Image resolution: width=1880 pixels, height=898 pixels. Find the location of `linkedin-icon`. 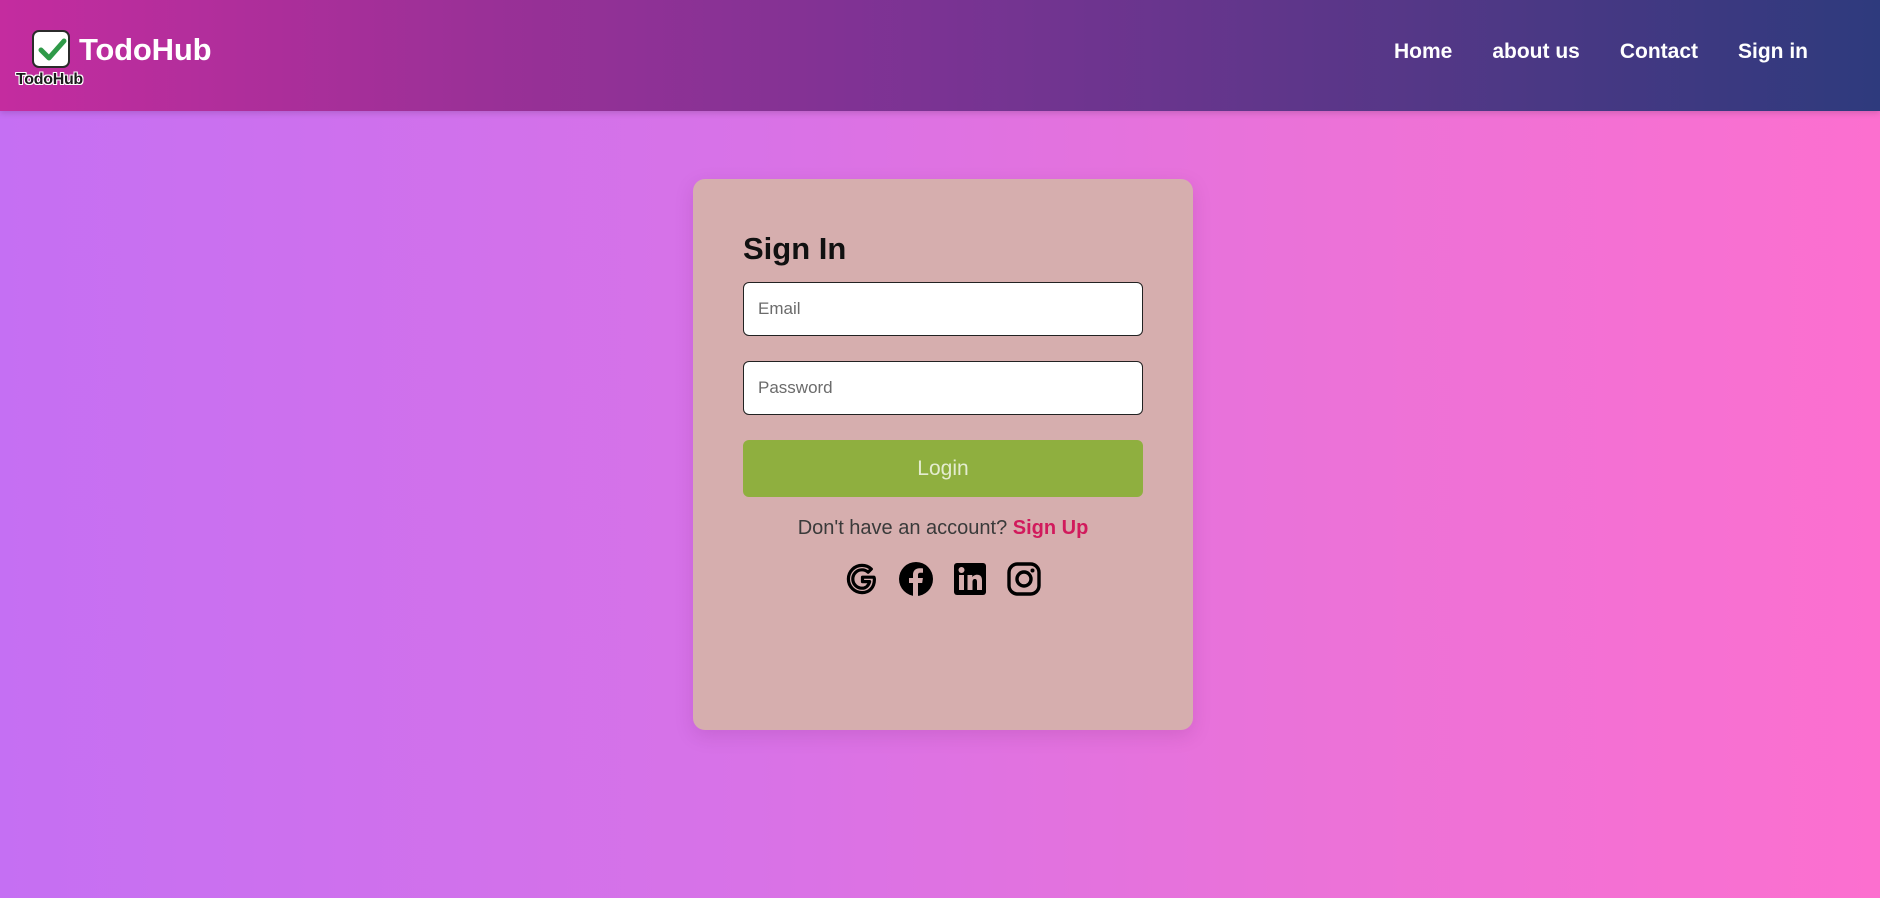

linkedin-icon is located at coordinates (970, 578).